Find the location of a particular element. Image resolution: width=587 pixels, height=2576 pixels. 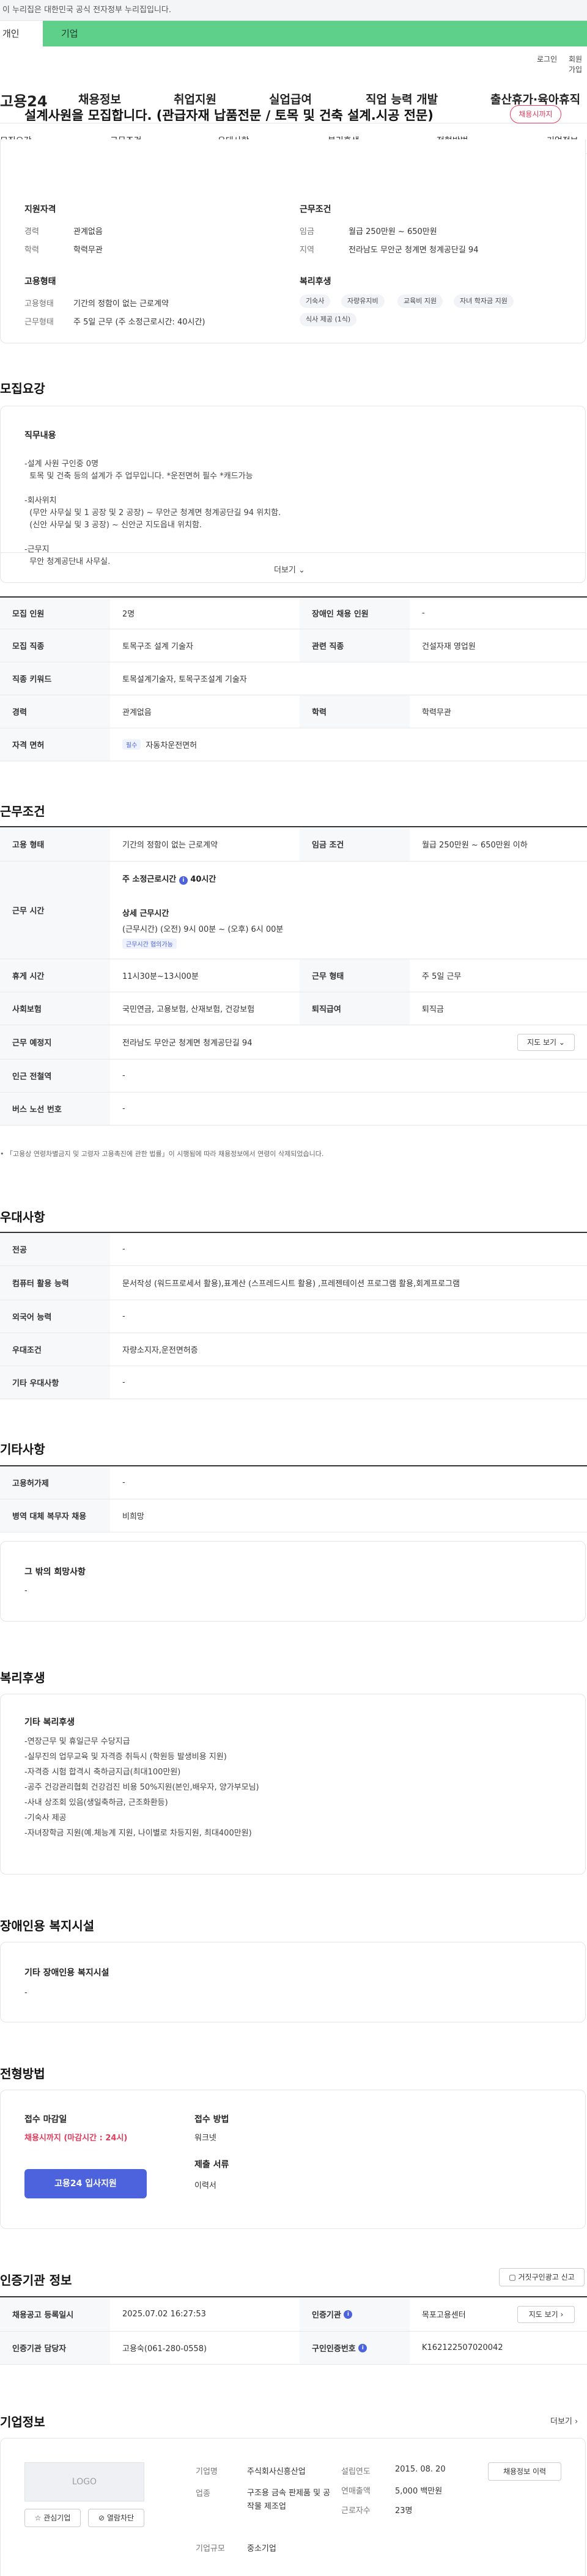

row-value: 2025.07.02 16:27:53 is located at coordinates (164, 2314).